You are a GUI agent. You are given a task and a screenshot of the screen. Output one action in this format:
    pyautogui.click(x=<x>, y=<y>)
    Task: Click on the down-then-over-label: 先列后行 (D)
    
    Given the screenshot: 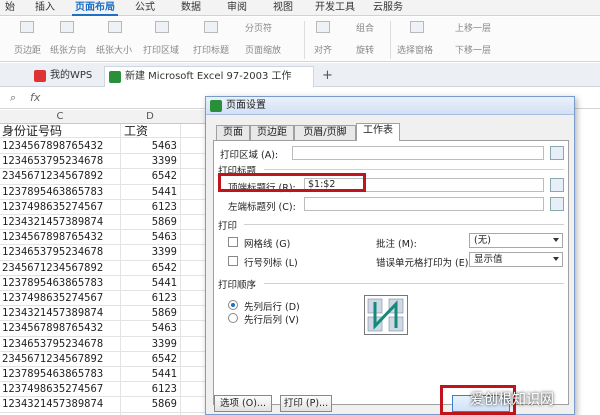 What is the action you would take?
    pyautogui.click(x=272, y=307)
    